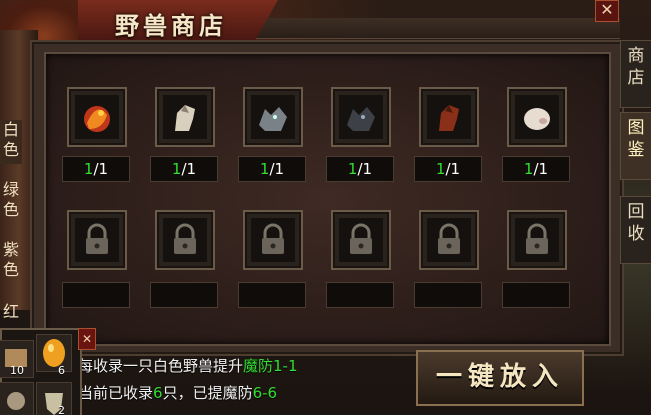 The height and width of the screenshot is (415, 651). I want to click on beast-count-5: 1/1, so click(448, 169).